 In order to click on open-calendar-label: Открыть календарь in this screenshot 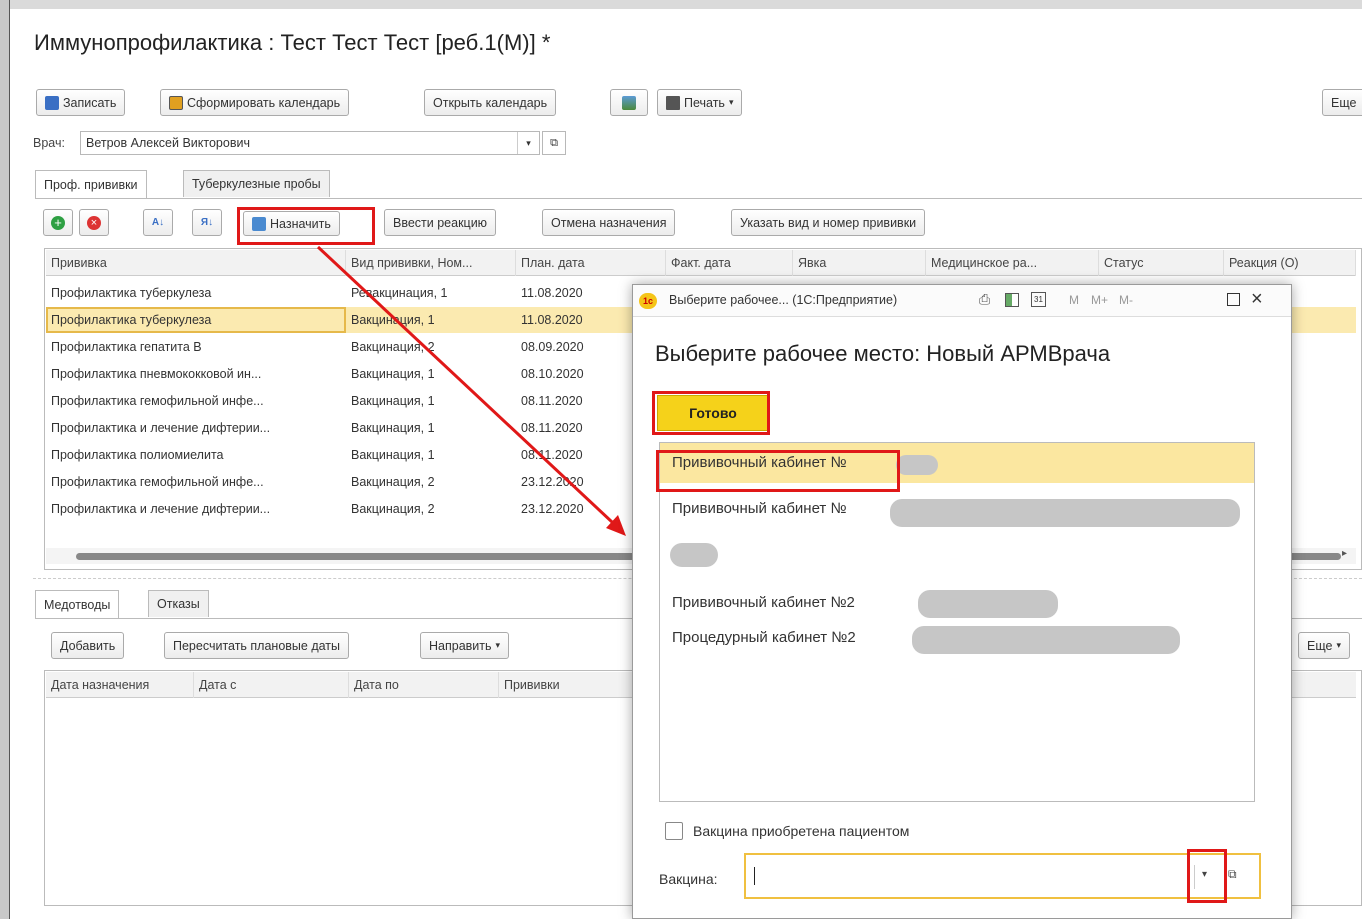, I will do `click(490, 102)`.